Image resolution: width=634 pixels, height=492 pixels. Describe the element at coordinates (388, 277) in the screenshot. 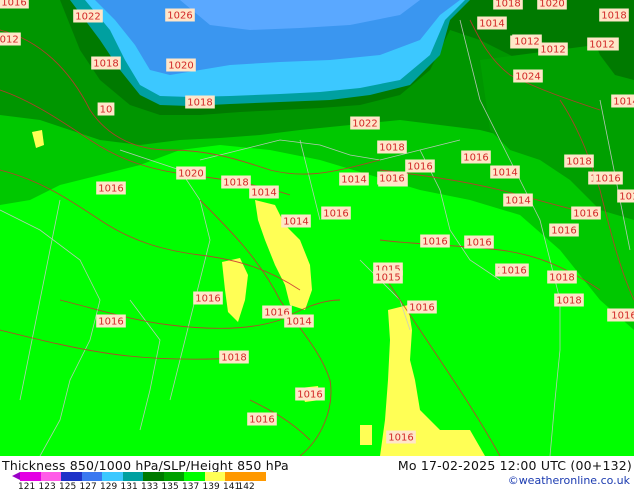

I see `pressure-label: 1015` at that location.